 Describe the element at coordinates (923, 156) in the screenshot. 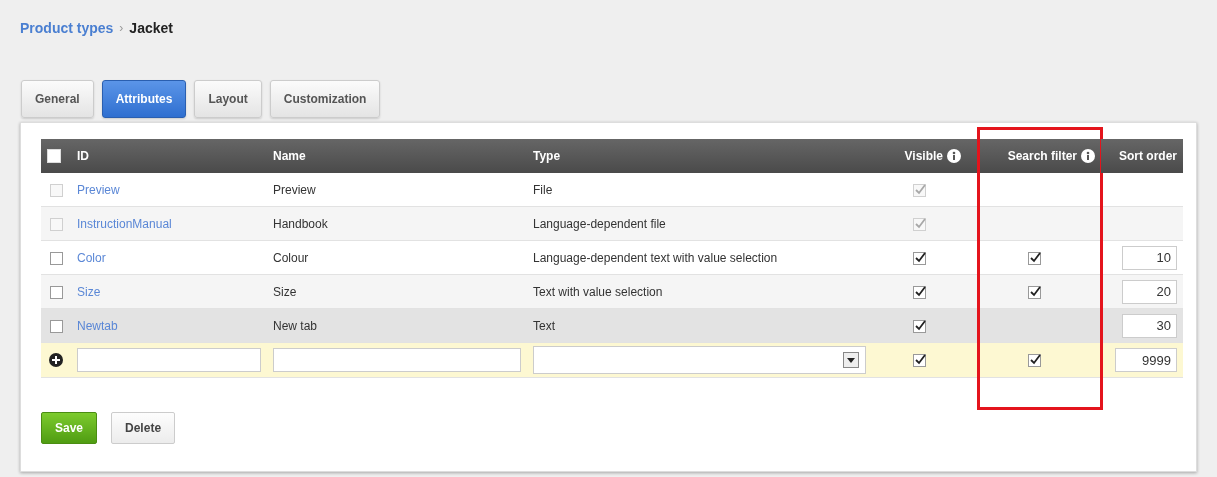

I see `column-header: Visible` at that location.